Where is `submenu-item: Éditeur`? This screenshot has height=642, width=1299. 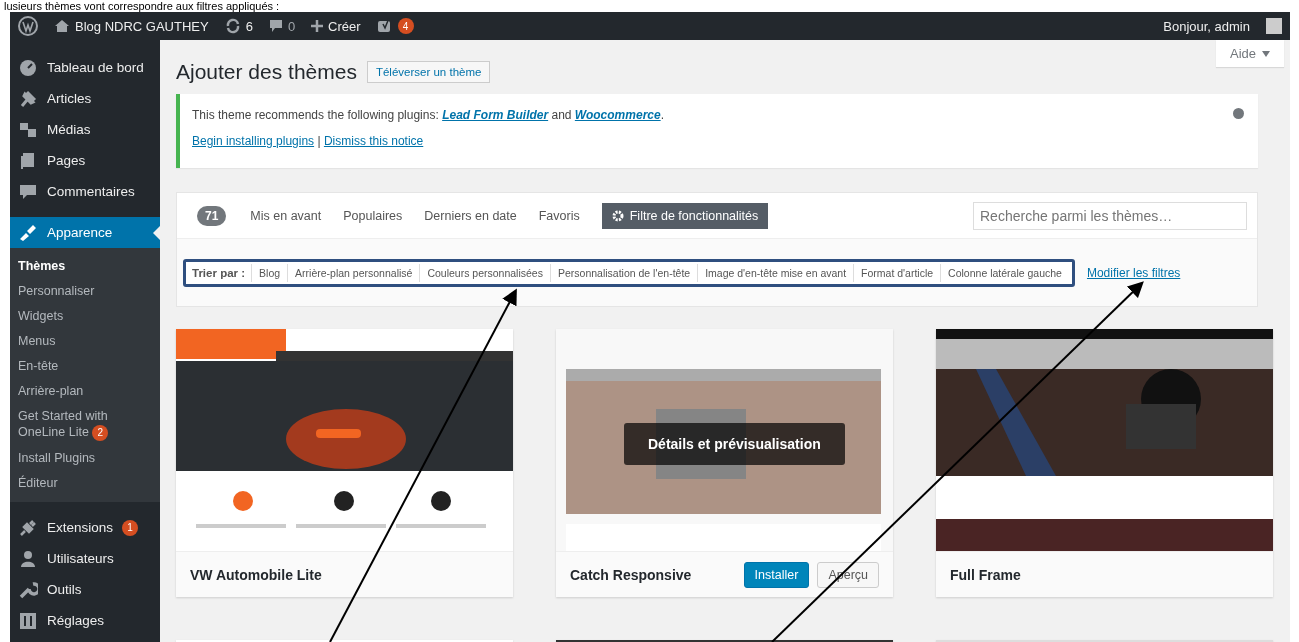
submenu-item: Éditeur is located at coordinates (85, 483).